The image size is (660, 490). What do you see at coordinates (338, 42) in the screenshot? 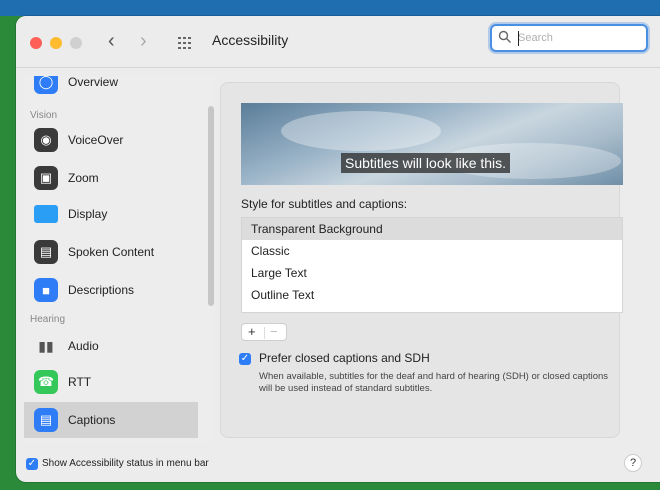
I see `title-bar: ‹ › Accessibility` at bounding box center [338, 42].